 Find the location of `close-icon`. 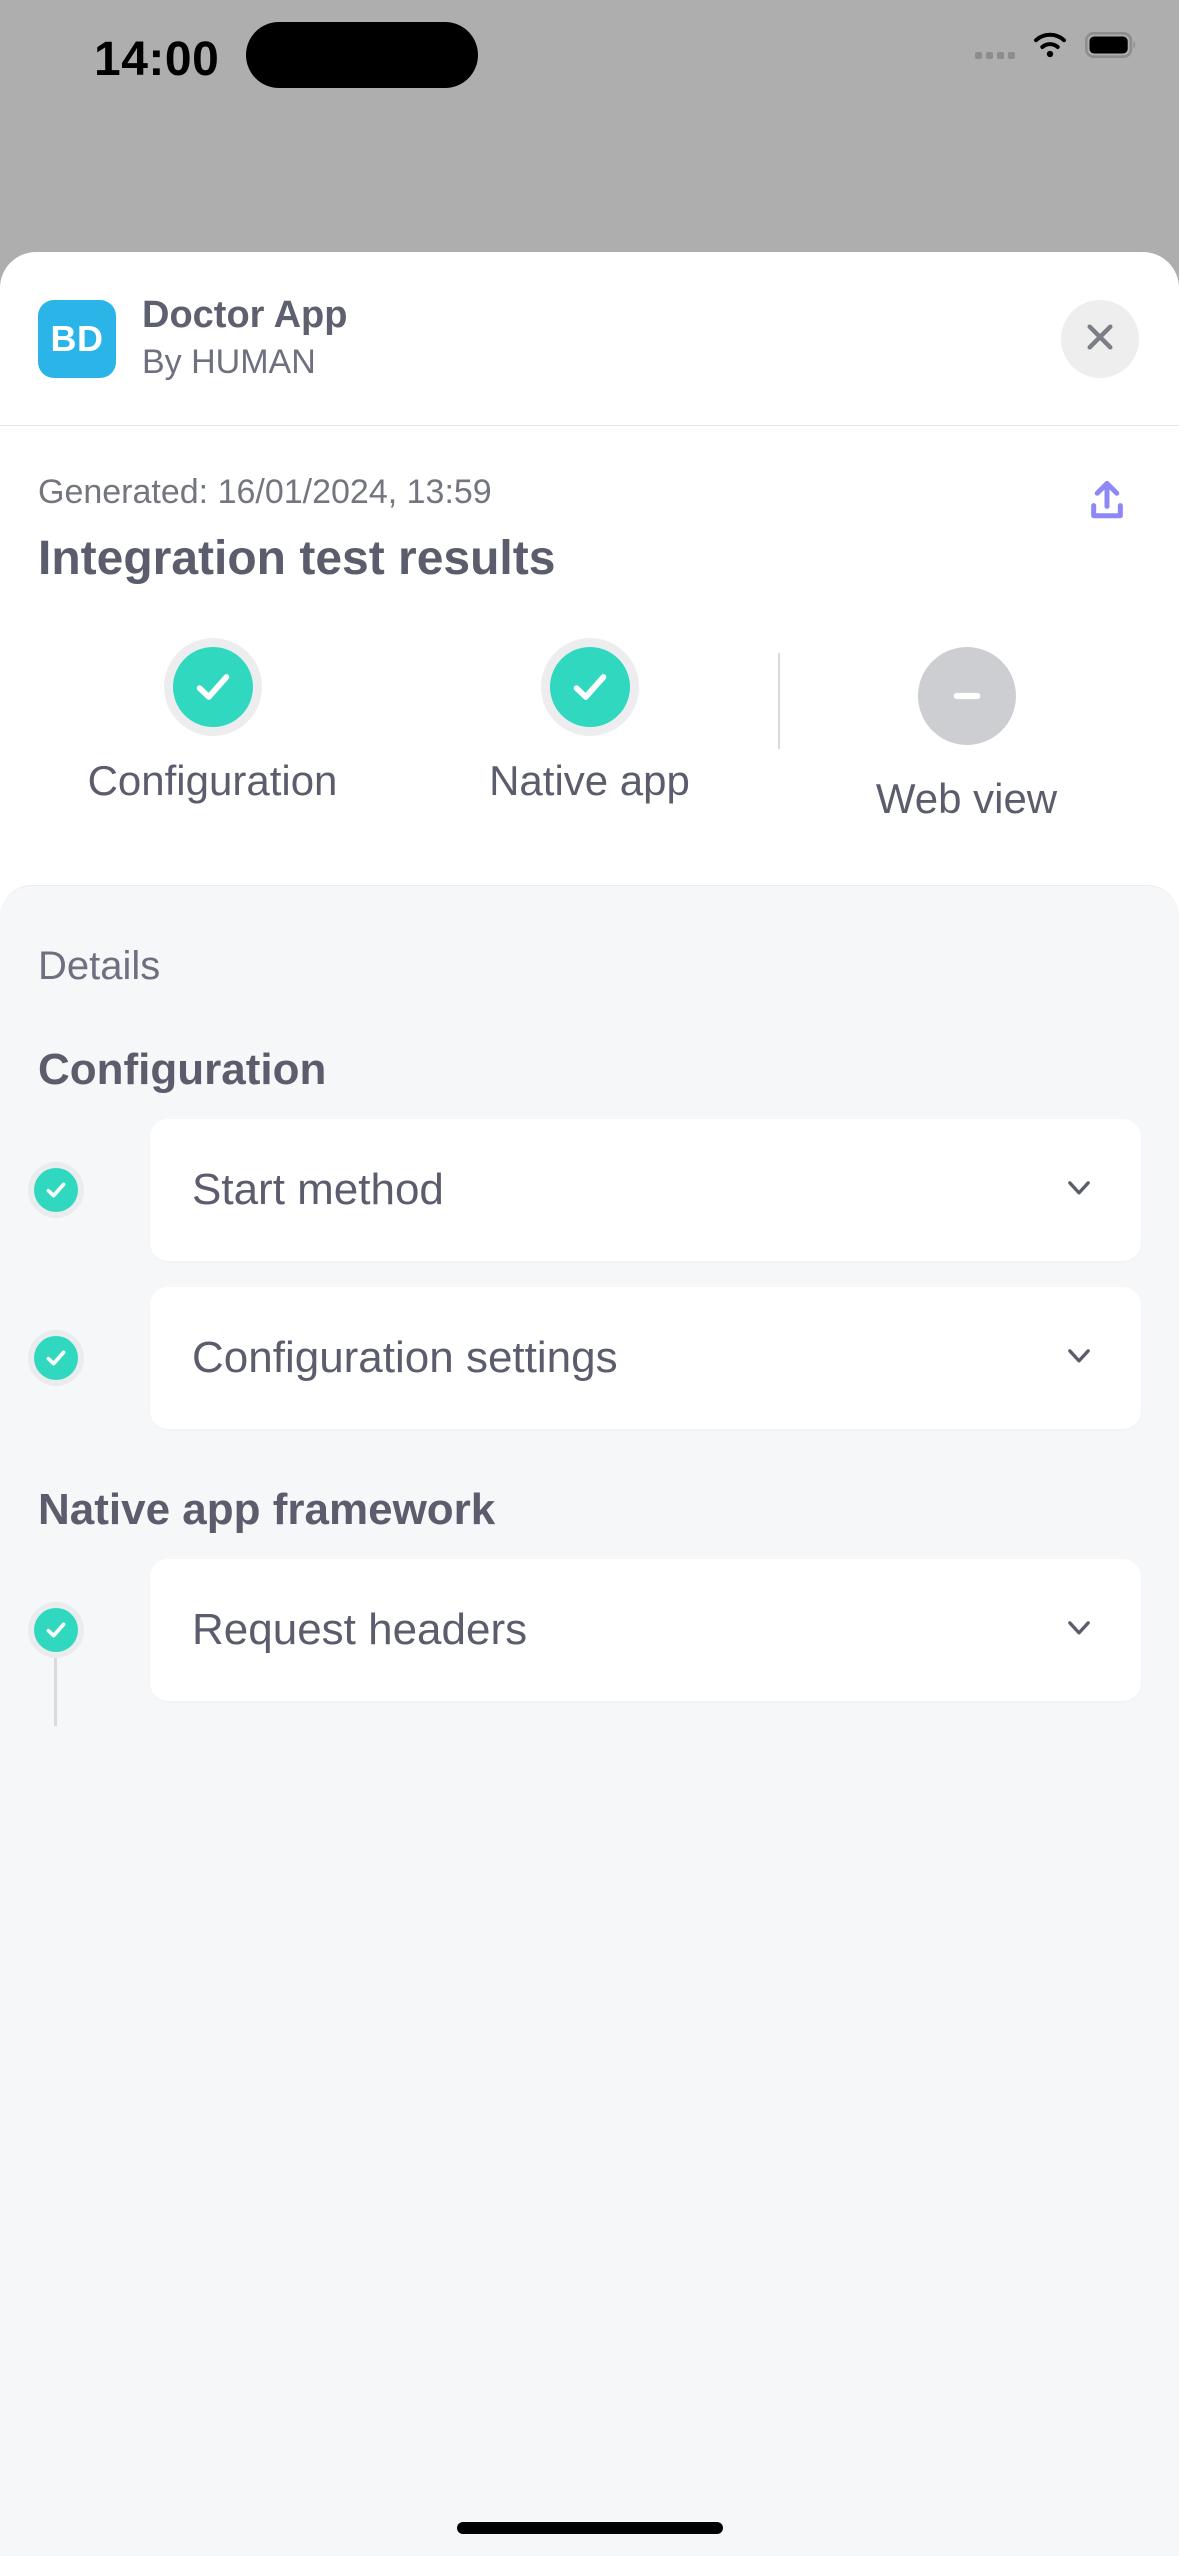

close-icon is located at coordinates (1100, 338).